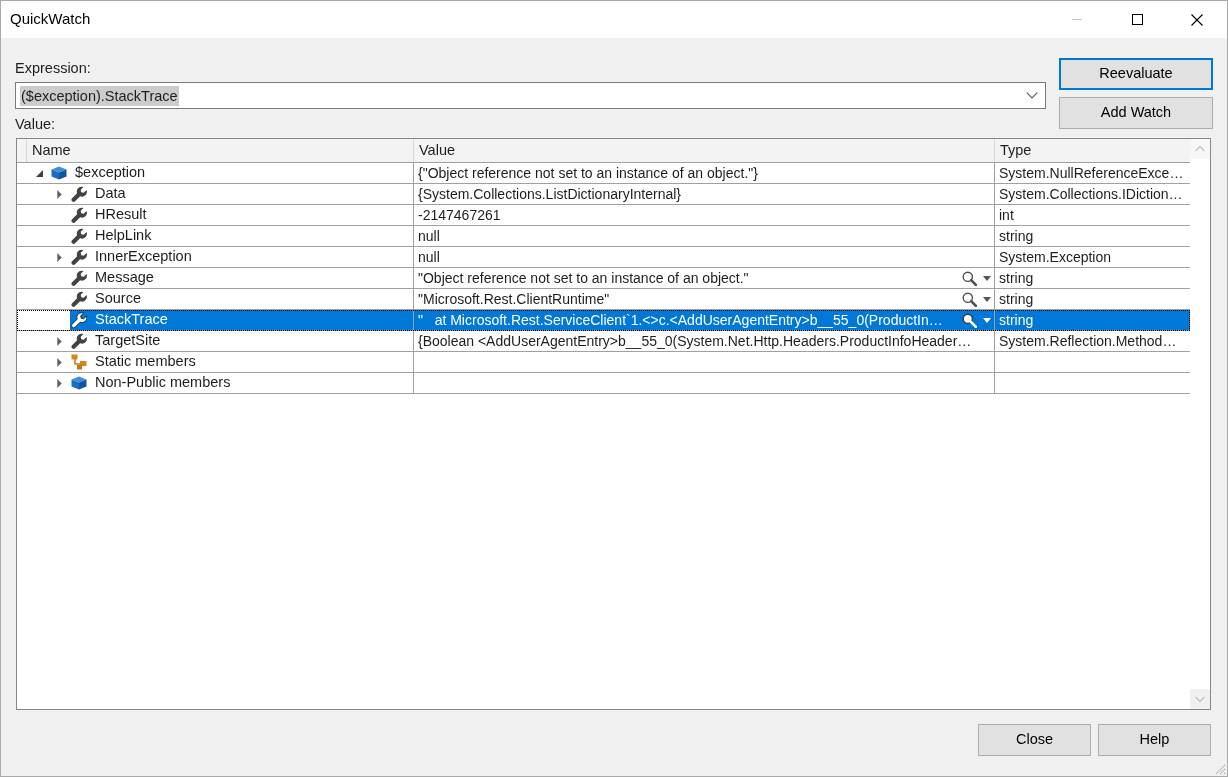  What do you see at coordinates (1220, 769) in the screenshot?
I see `resize-grip-icon` at bounding box center [1220, 769].